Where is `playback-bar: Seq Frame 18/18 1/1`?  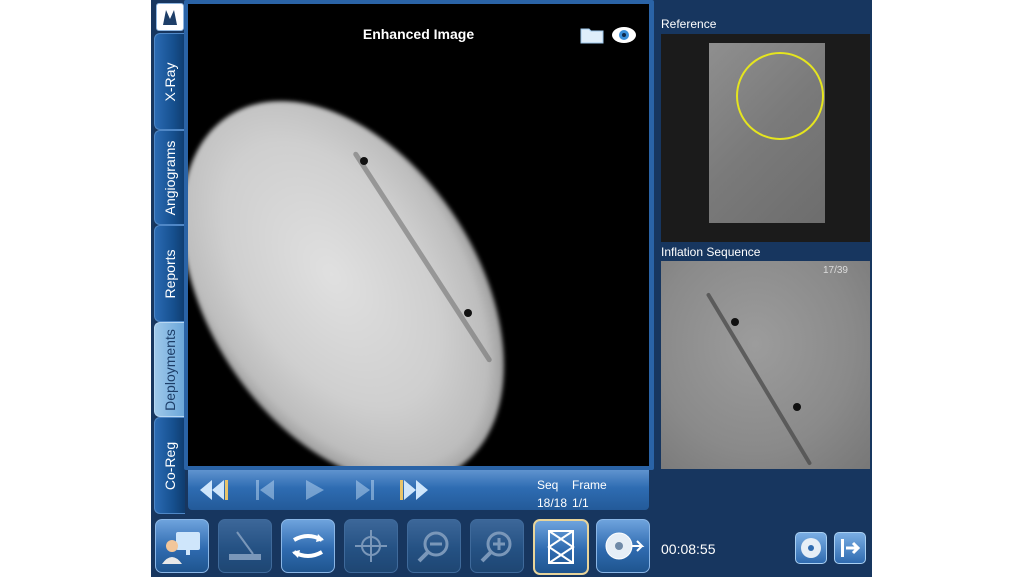 playback-bar: Seq Frame 18/18 1/1 is located at coordinates (418, 490).